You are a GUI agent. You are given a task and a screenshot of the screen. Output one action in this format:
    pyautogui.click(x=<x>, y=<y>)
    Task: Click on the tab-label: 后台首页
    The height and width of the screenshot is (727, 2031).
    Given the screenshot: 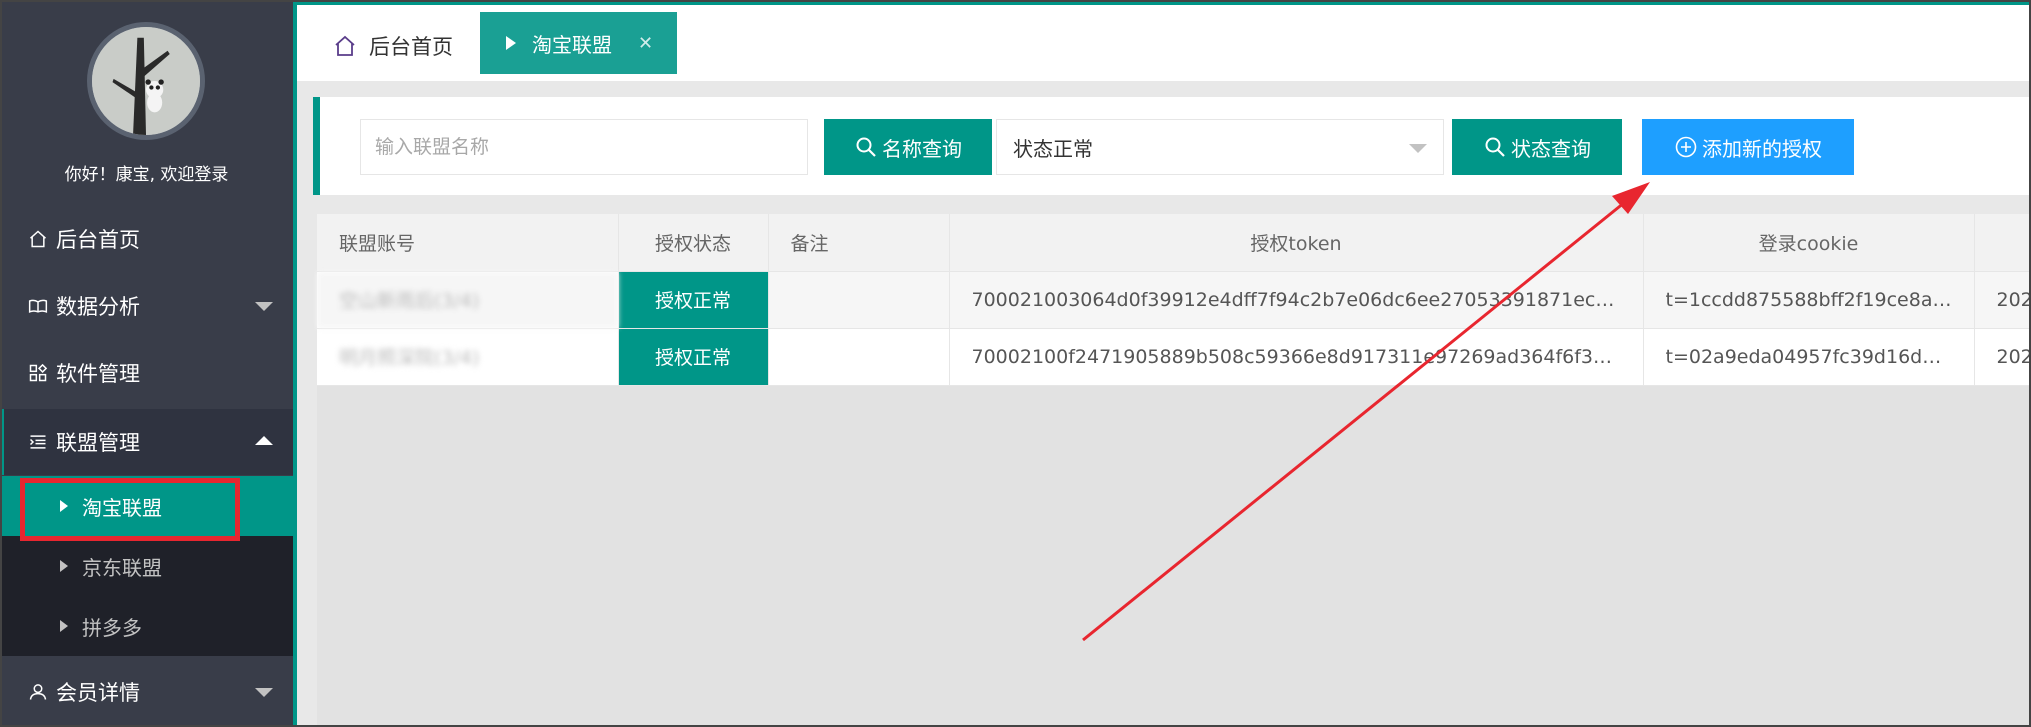 What is the action you would take?
    pyautogui.click(x=411, y=47)
    